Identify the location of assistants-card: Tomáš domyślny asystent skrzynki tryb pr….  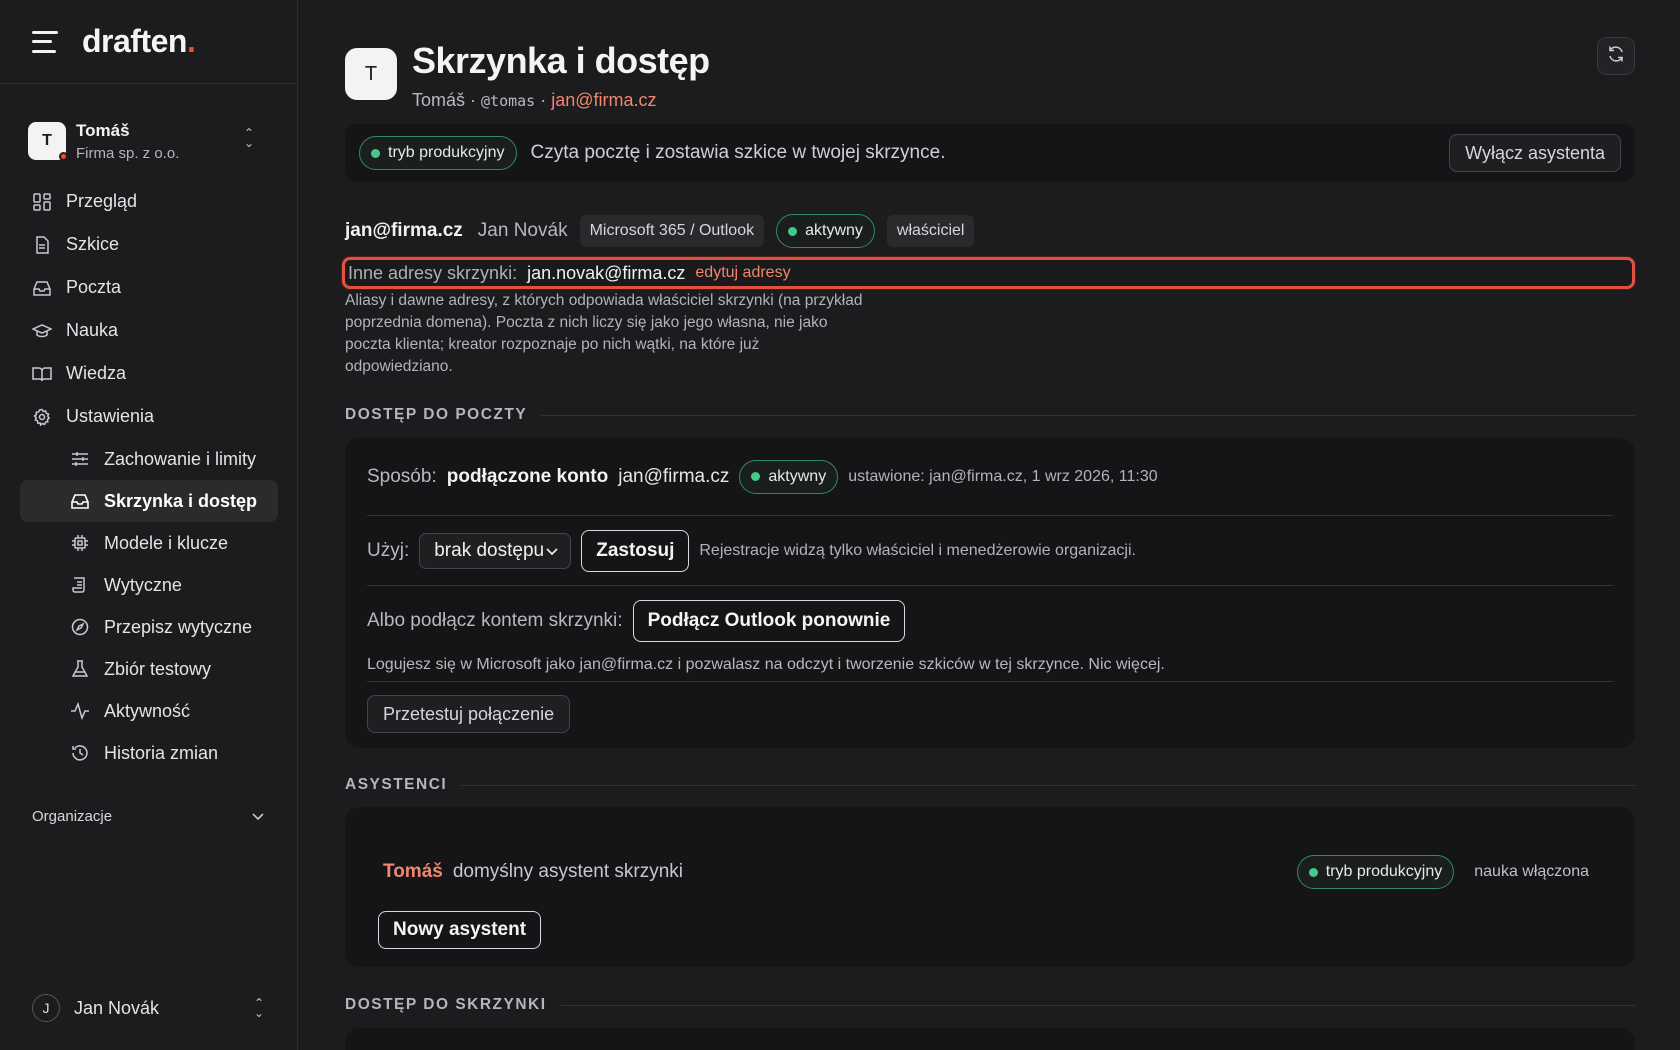
(990, 887).